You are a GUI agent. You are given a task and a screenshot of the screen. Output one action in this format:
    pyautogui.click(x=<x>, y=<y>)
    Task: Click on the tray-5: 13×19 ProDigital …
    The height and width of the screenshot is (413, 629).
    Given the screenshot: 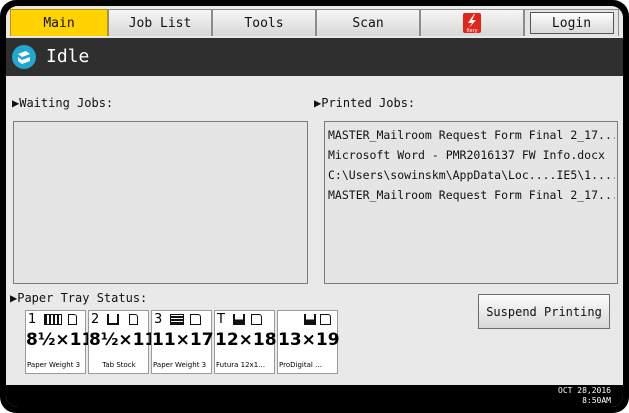 What is the action you would take?
    pyautogui.click(x=308, y=342)
    